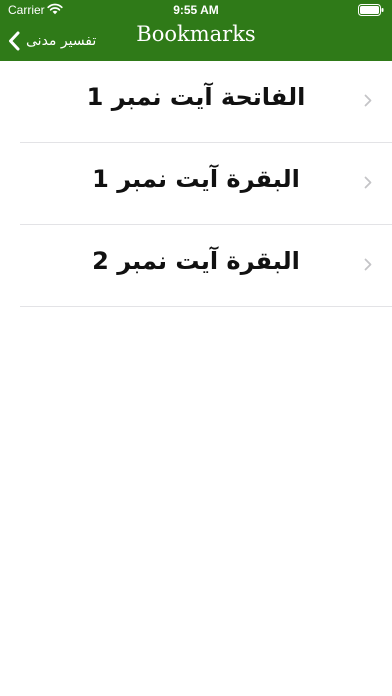 The image size is (392, 696). I want to click on bookmark-label: الفاتحة آیت نمبر 1, so click(196, 97).